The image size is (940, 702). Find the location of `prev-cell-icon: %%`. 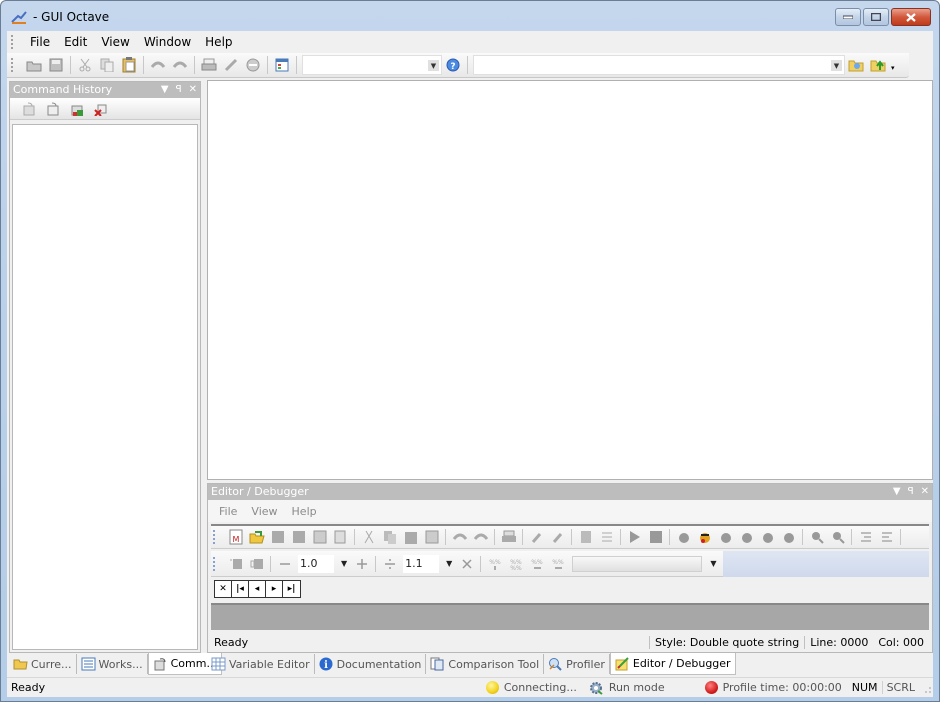

prev-cell-icon: %% is located at coordinates (537, 564).